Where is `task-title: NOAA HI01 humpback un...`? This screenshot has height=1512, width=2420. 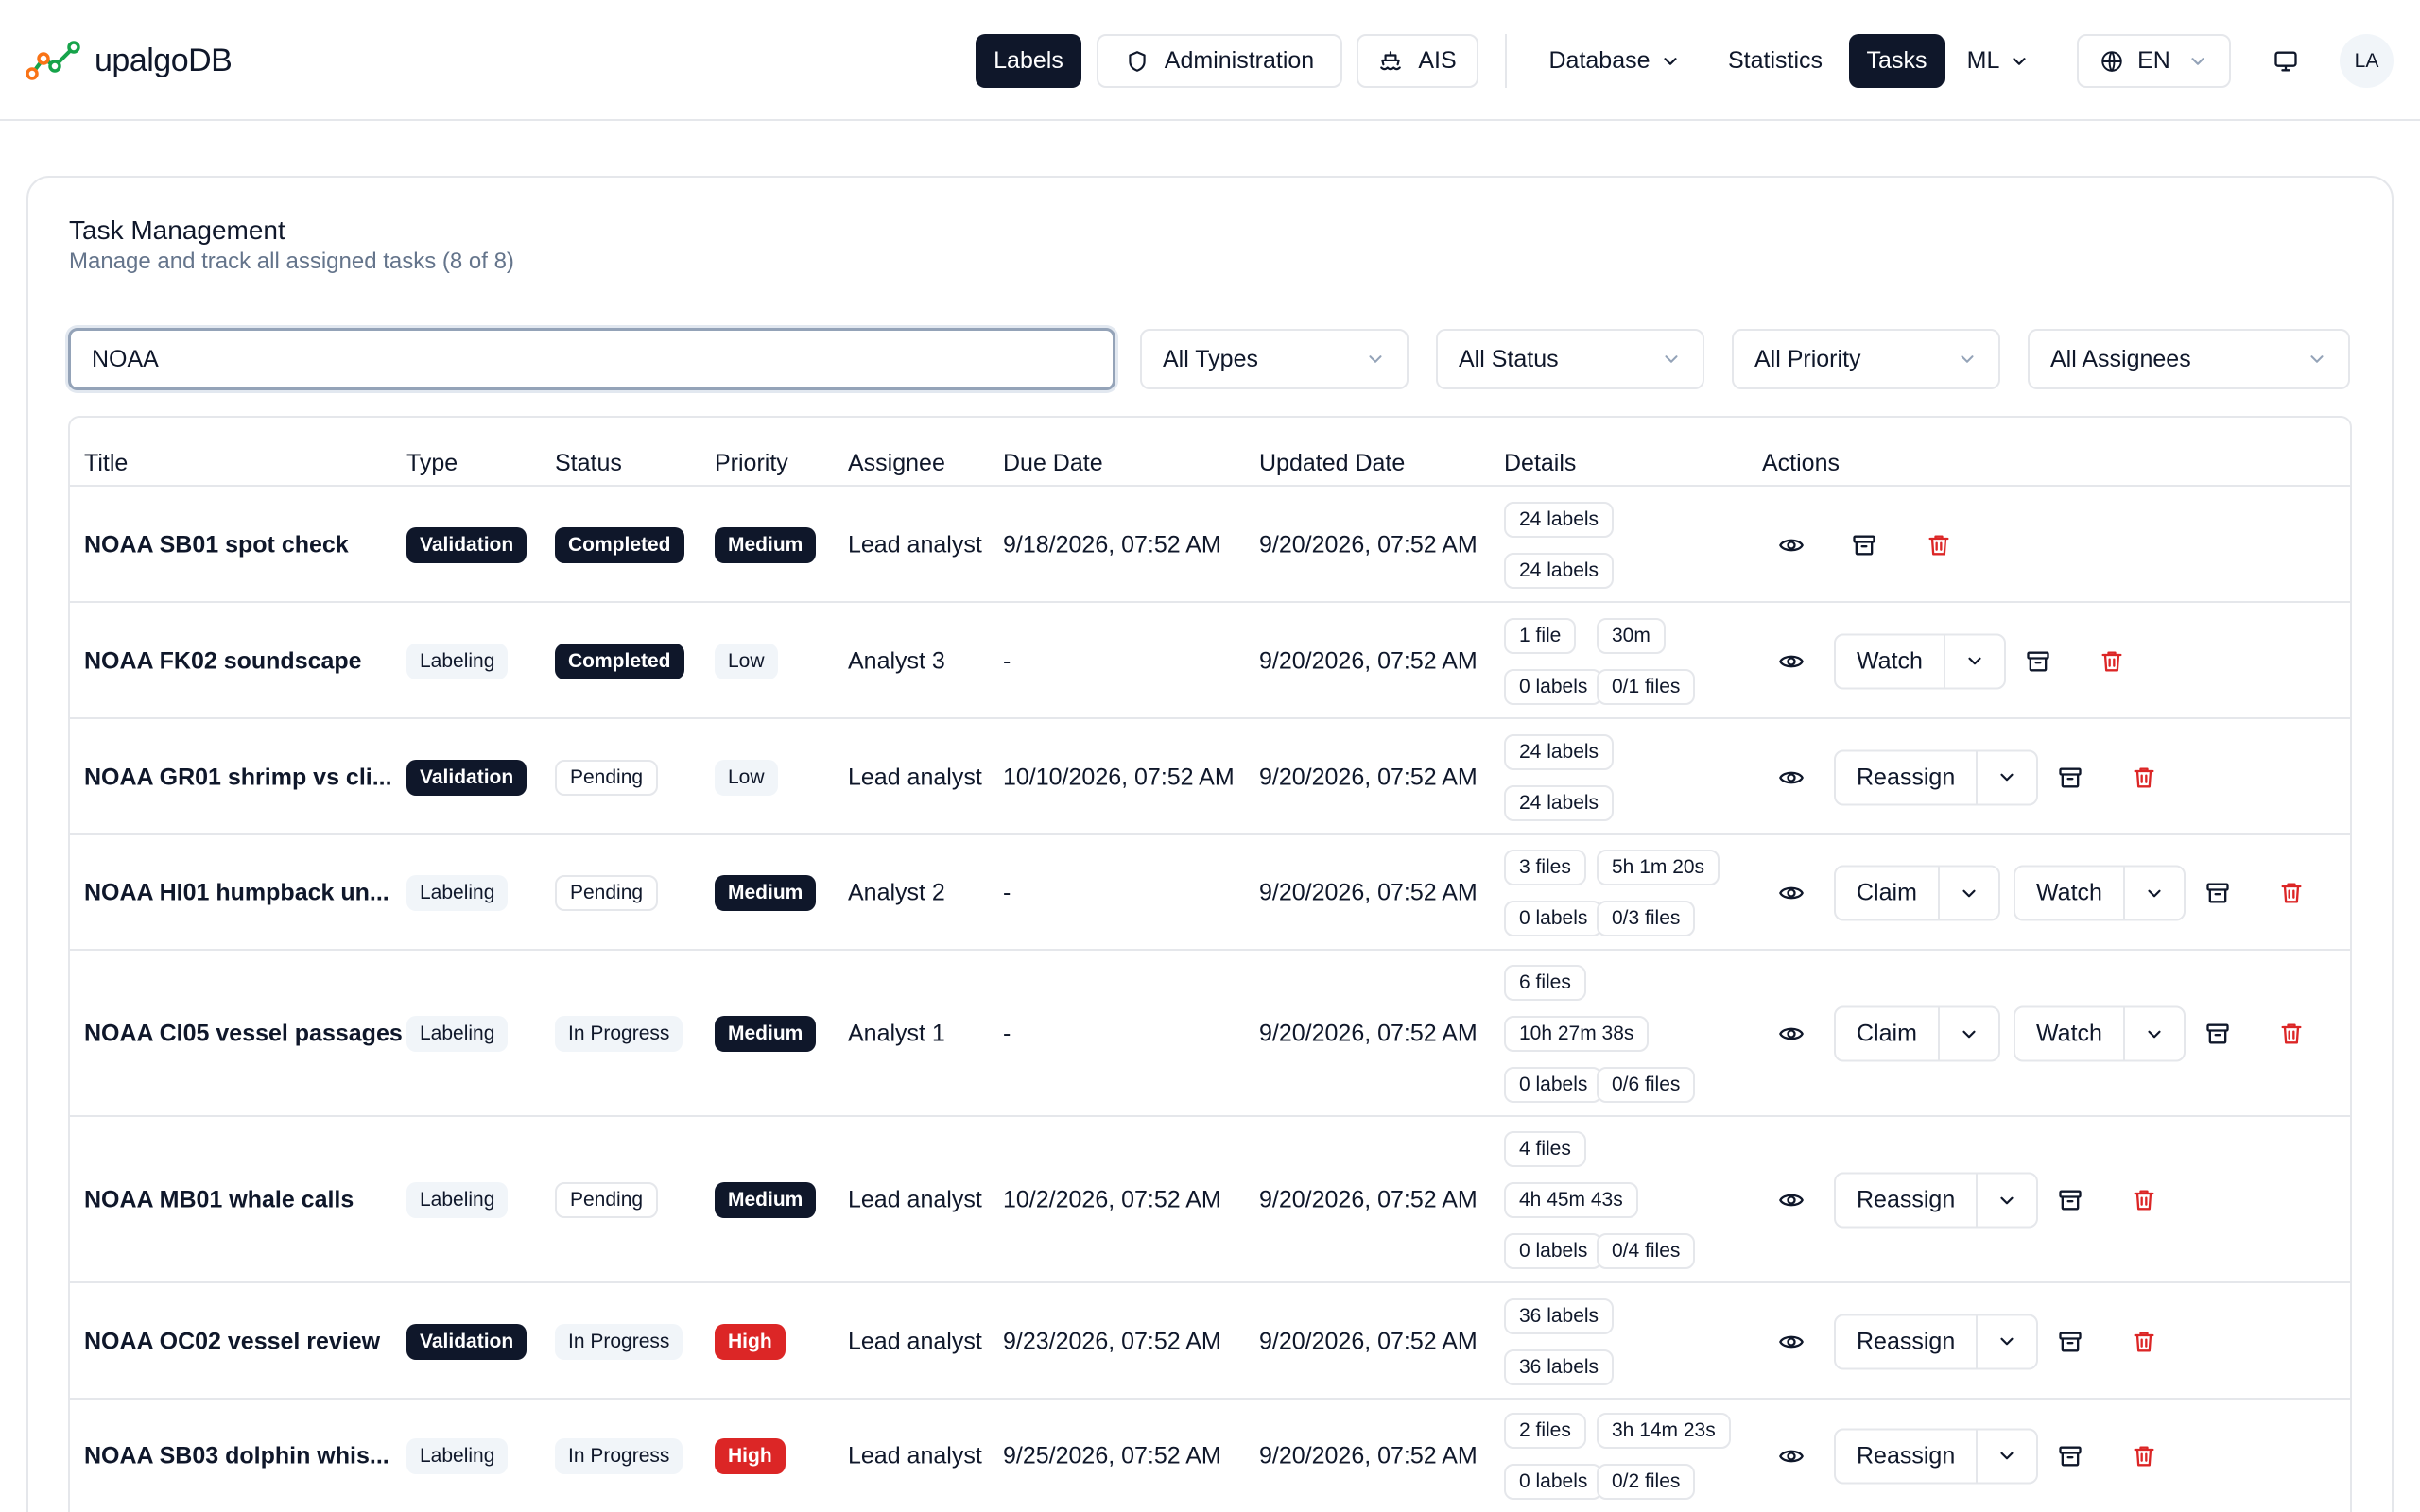 task-title: NOAA HI01 humpback un... is located at coordinates (236, 893).